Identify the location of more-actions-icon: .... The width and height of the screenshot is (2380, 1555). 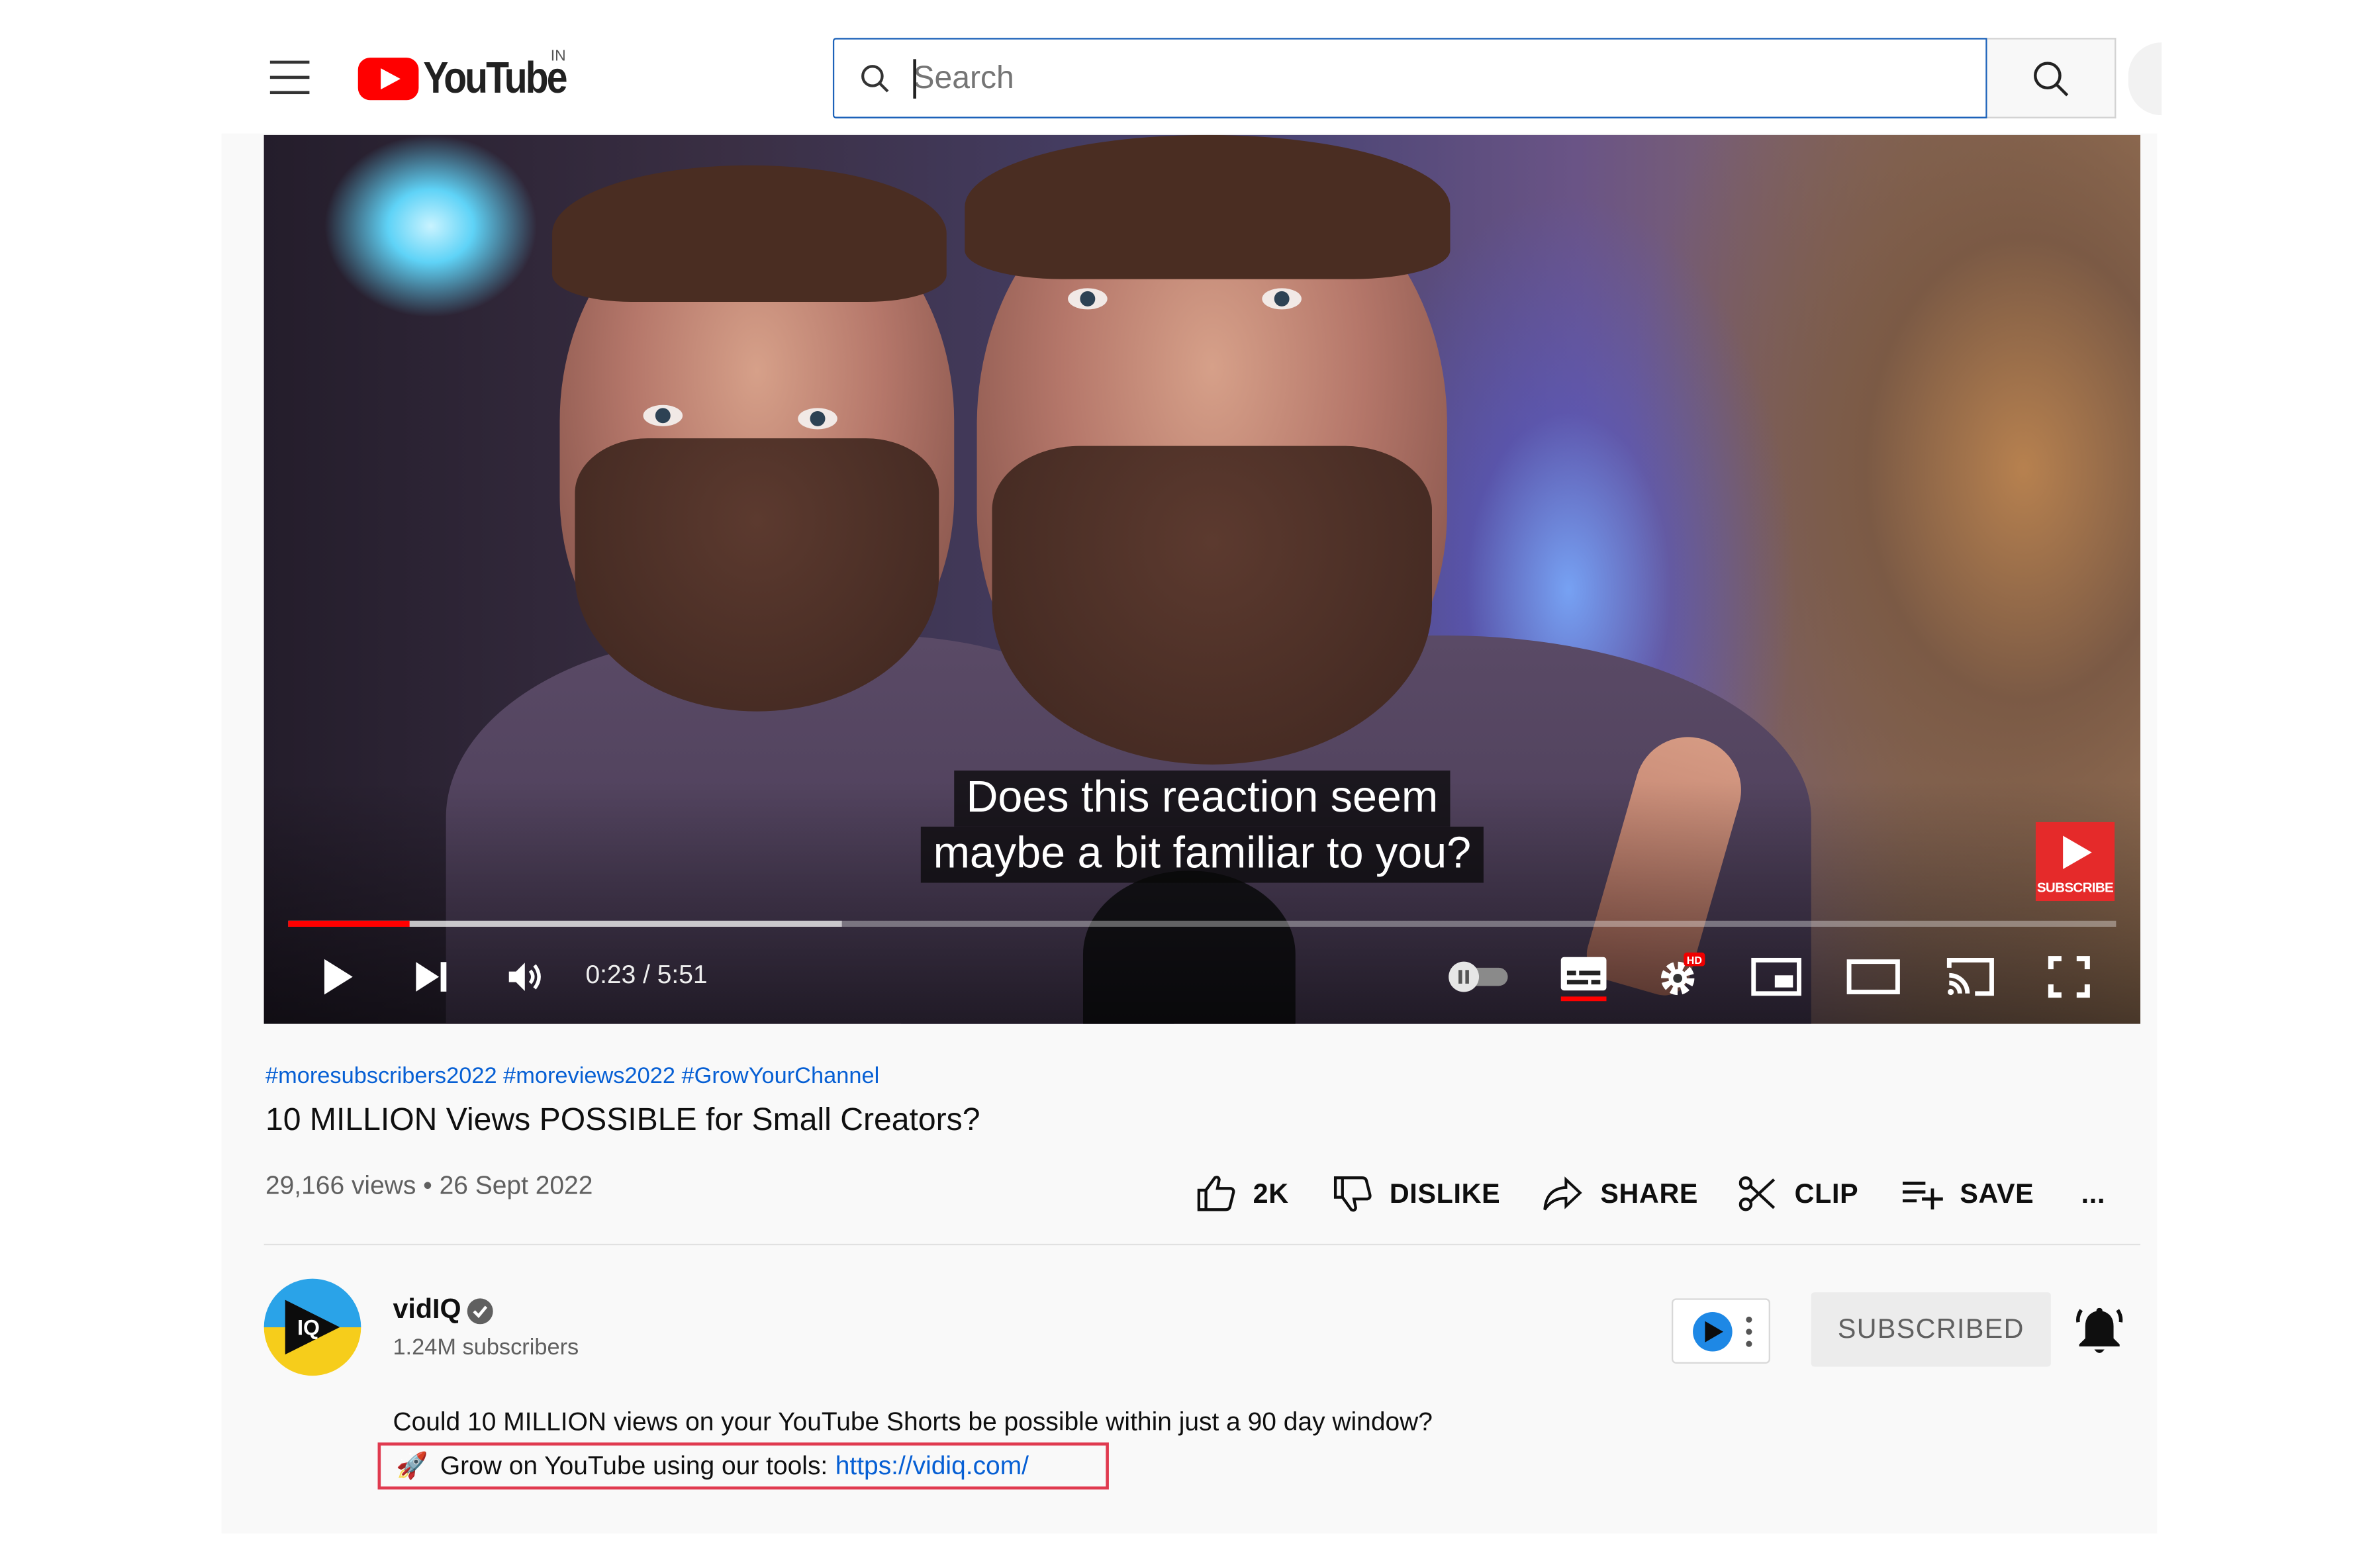
(2093, 1193).